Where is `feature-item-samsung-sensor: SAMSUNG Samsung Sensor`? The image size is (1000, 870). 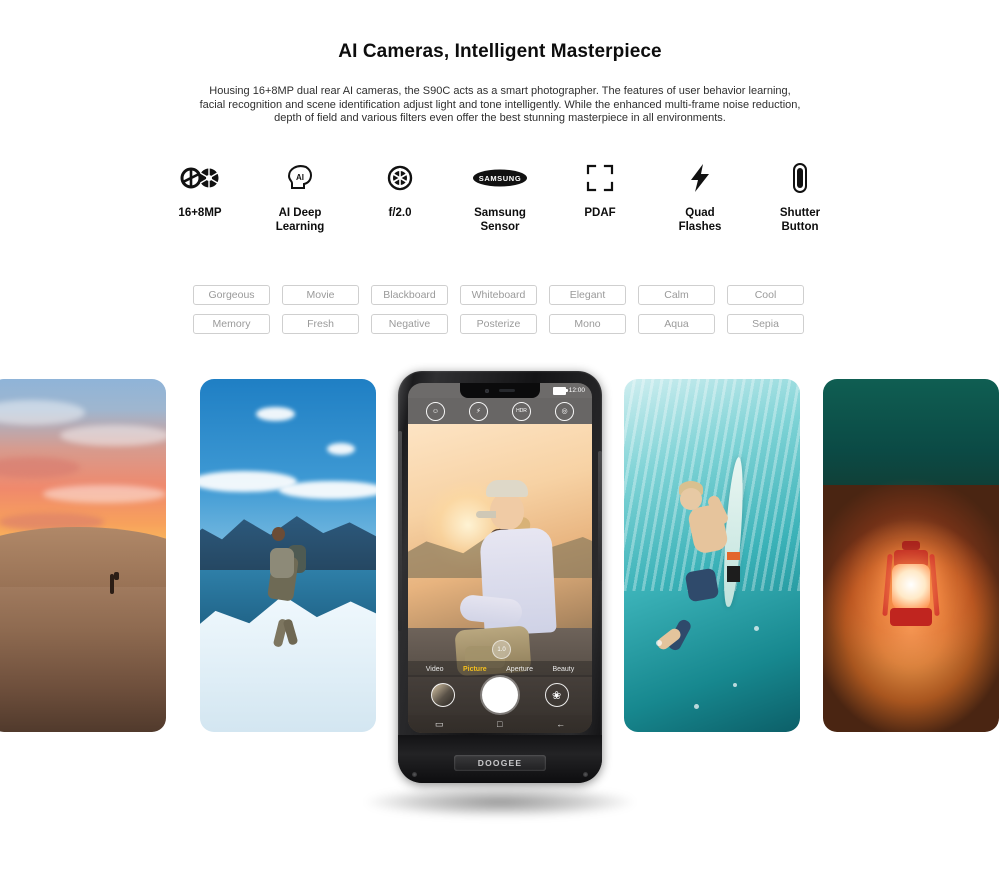 feature-item-samsung-sensor: SAMSUNG Samsung Sensor is located at coordinates (500, 197).